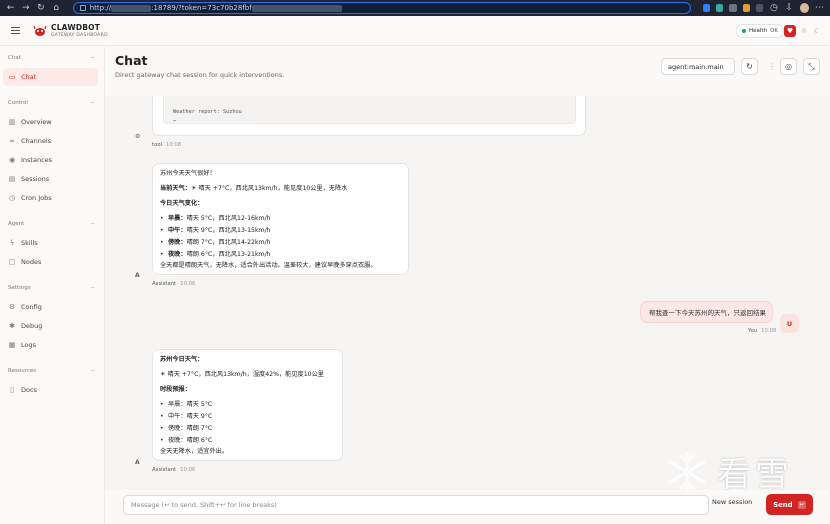  Describe the element at coordinates (732, 502) in the screenshot. I see `new-session-button: New session` at that location.